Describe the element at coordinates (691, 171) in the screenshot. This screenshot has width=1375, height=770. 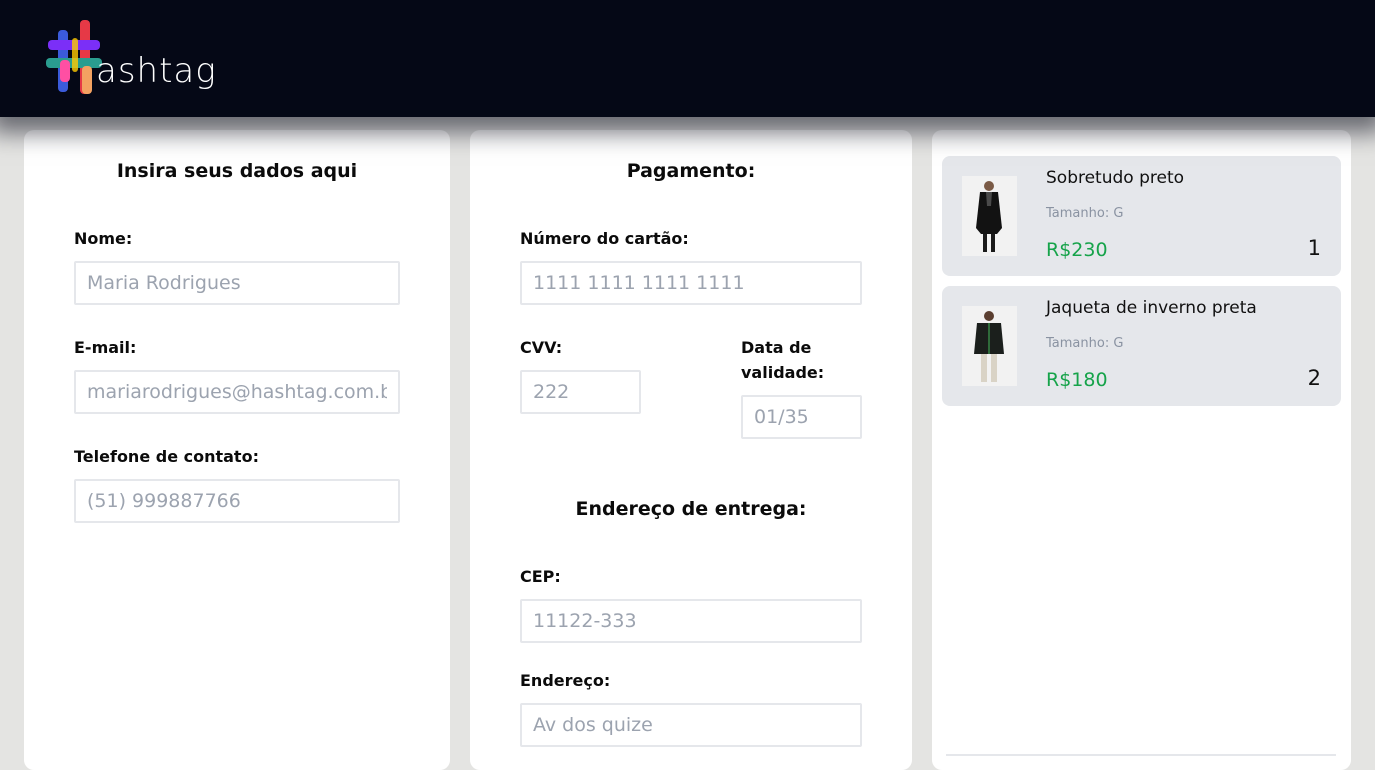
I see `payment-title: Pagamento:` at that location.